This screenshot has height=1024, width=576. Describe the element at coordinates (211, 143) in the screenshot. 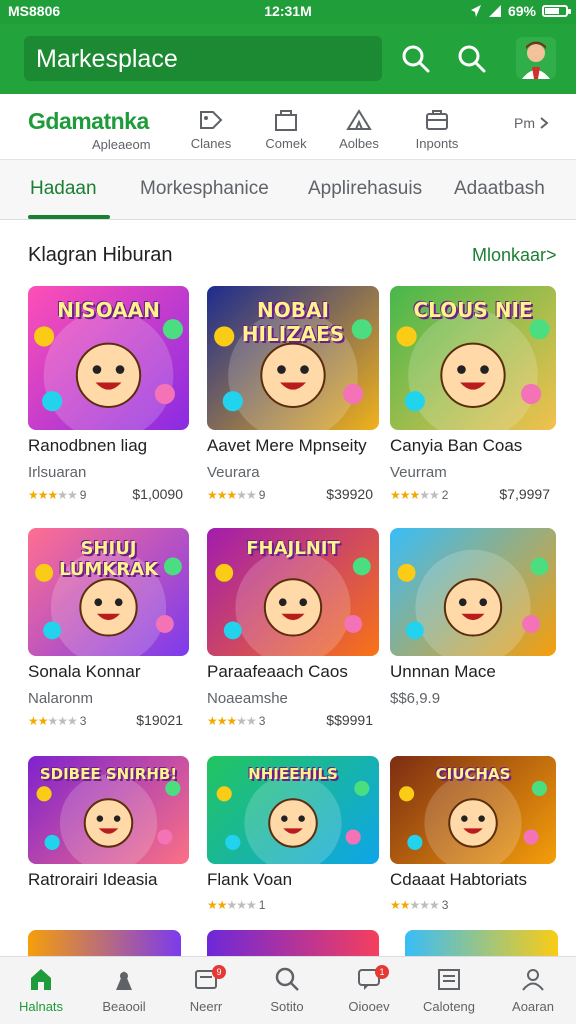

I see `category-label: Clanes` at that location.